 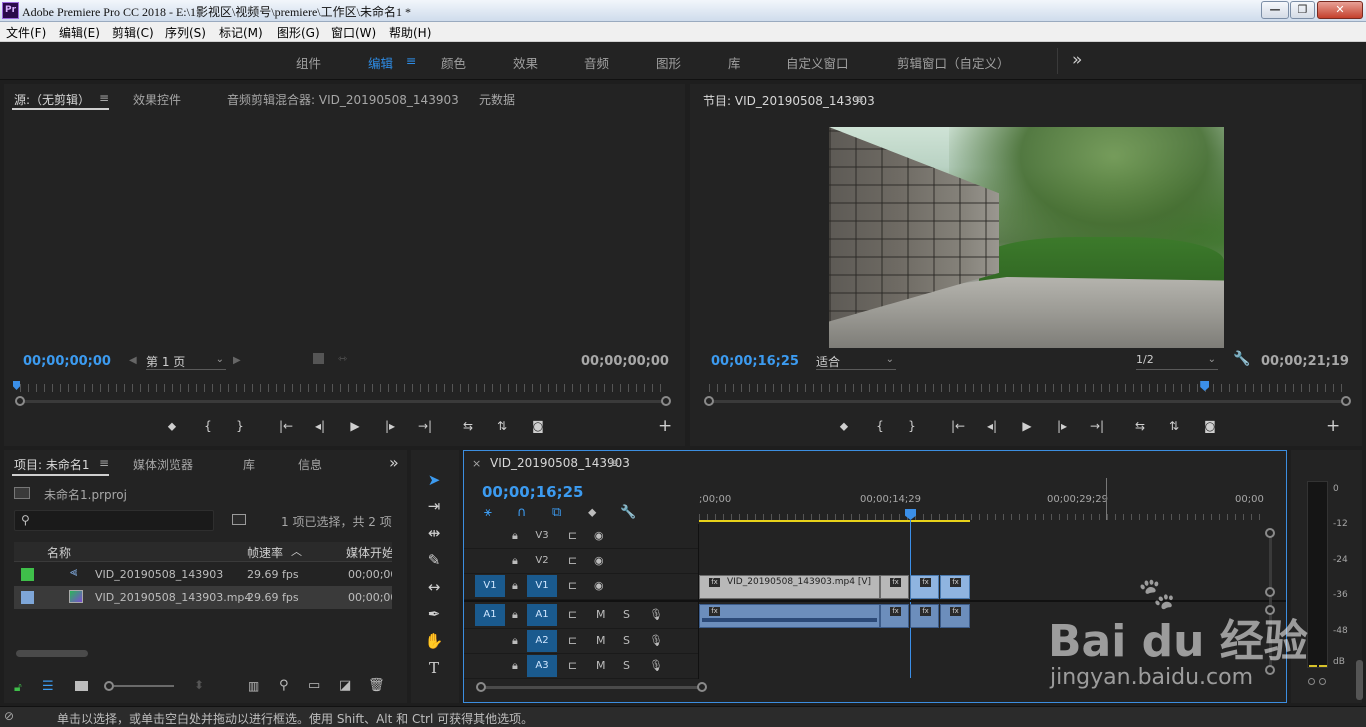 What do you see at coordinates (525, 62) in the screenshot?
I see `workspace-effects: 效果` at bounding box center [525, 62].